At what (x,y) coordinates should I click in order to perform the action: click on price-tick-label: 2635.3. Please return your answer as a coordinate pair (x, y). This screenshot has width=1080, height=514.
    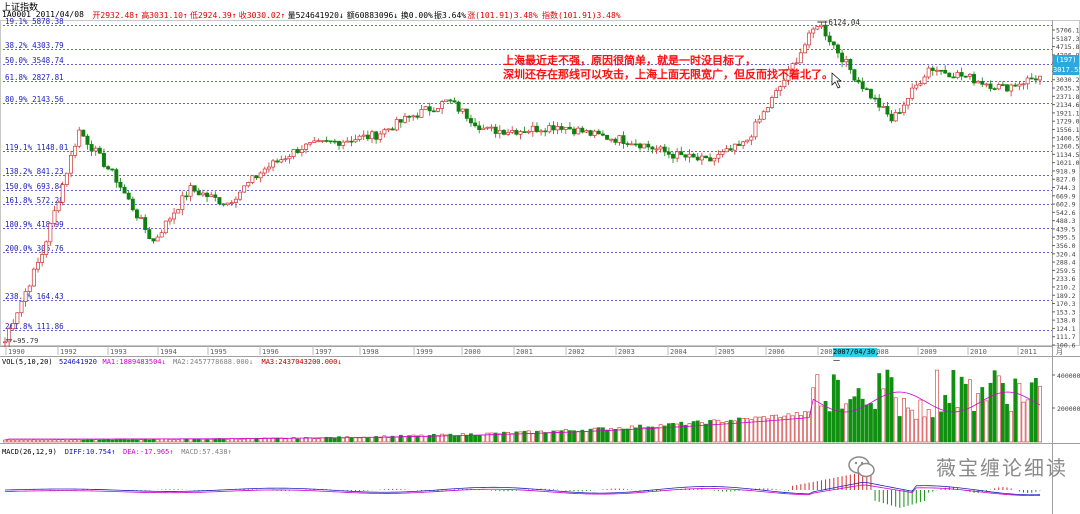
    Looking at the image, I should click on (1068, 89).